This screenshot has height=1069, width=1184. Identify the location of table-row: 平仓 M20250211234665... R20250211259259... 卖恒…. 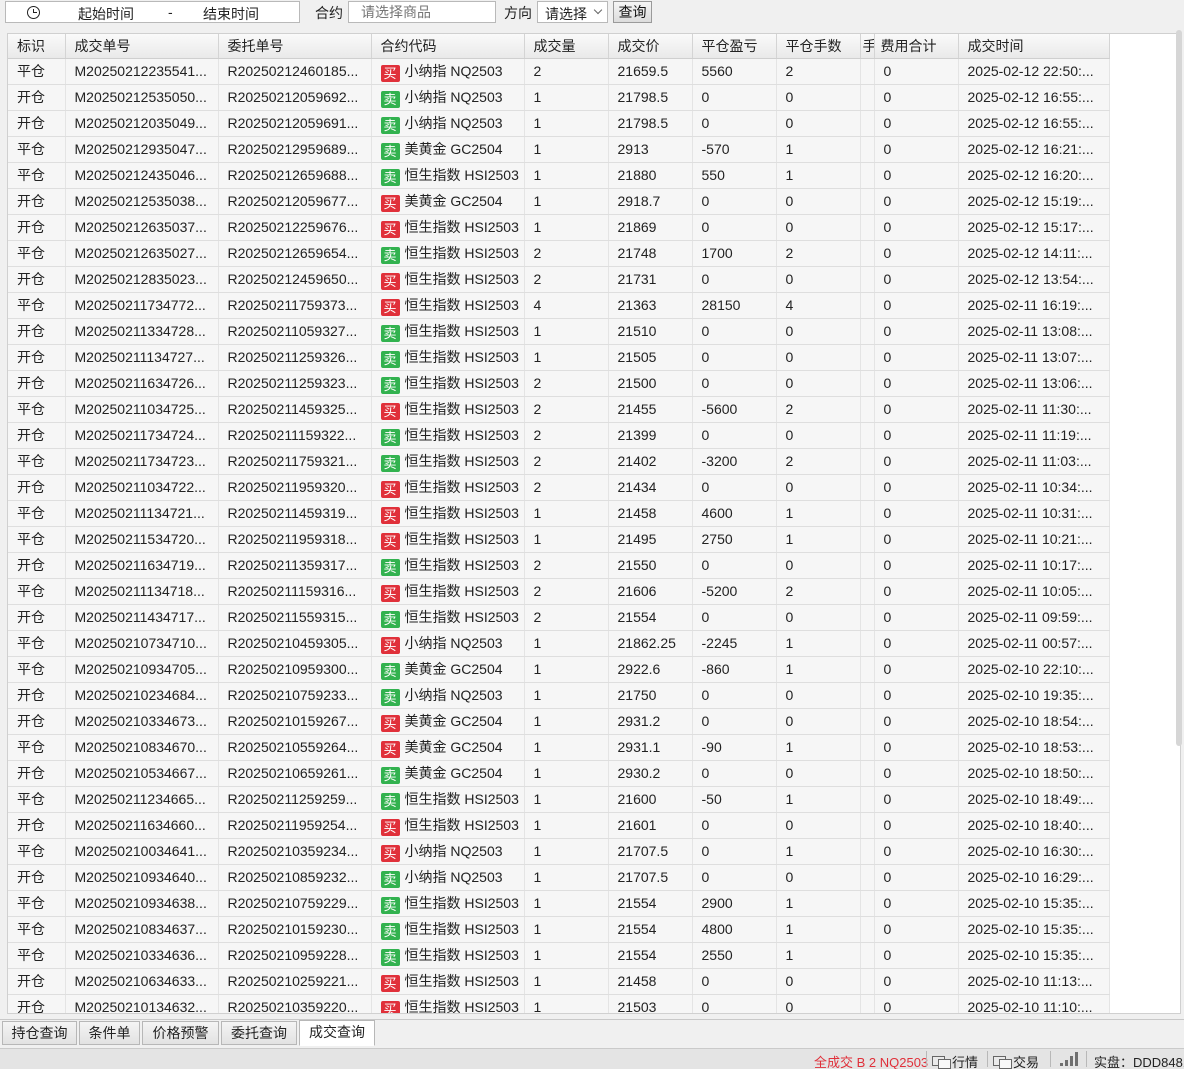
(559, 799).